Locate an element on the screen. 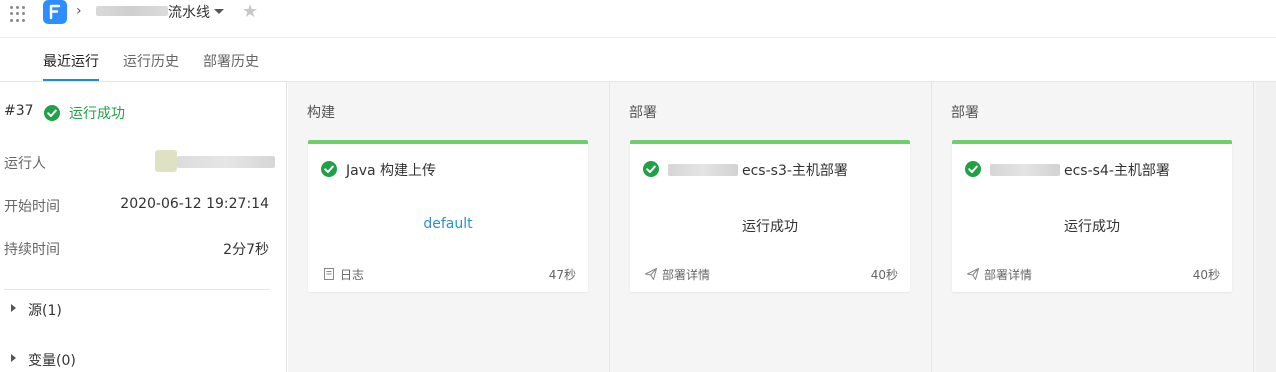 The image size is (1276, 372). pipeline-title: 流水线 is located at coordinates (189, 12).